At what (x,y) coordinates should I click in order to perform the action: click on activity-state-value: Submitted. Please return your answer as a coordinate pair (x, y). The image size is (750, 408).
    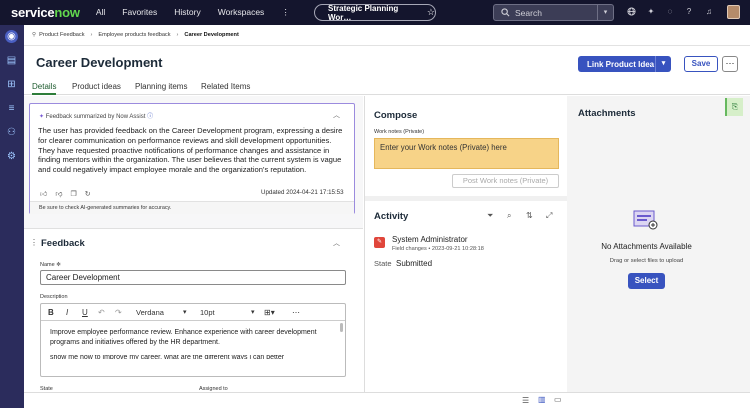
    Looking at the image, I should click on (414, 263).